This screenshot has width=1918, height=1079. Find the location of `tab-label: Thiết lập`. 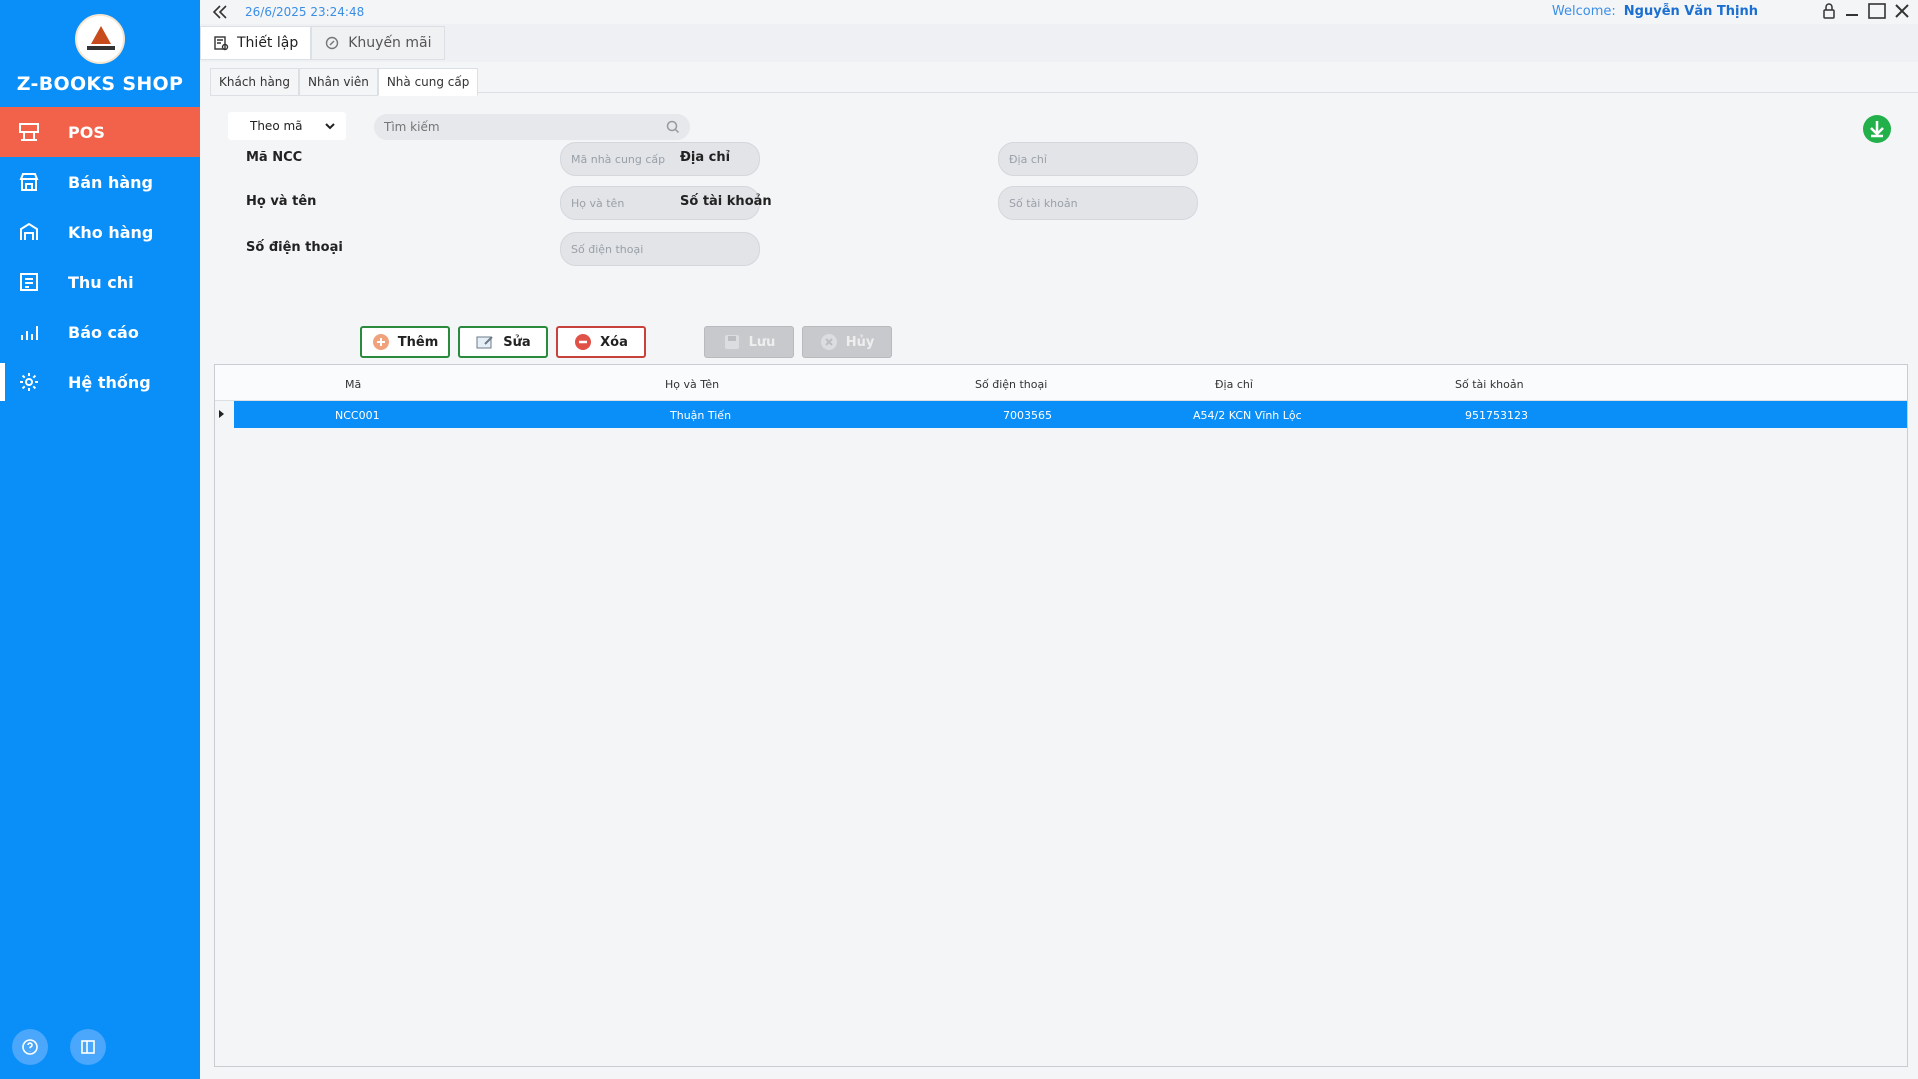

tab-label: Thiết lập is located at coordinates (268, 43).